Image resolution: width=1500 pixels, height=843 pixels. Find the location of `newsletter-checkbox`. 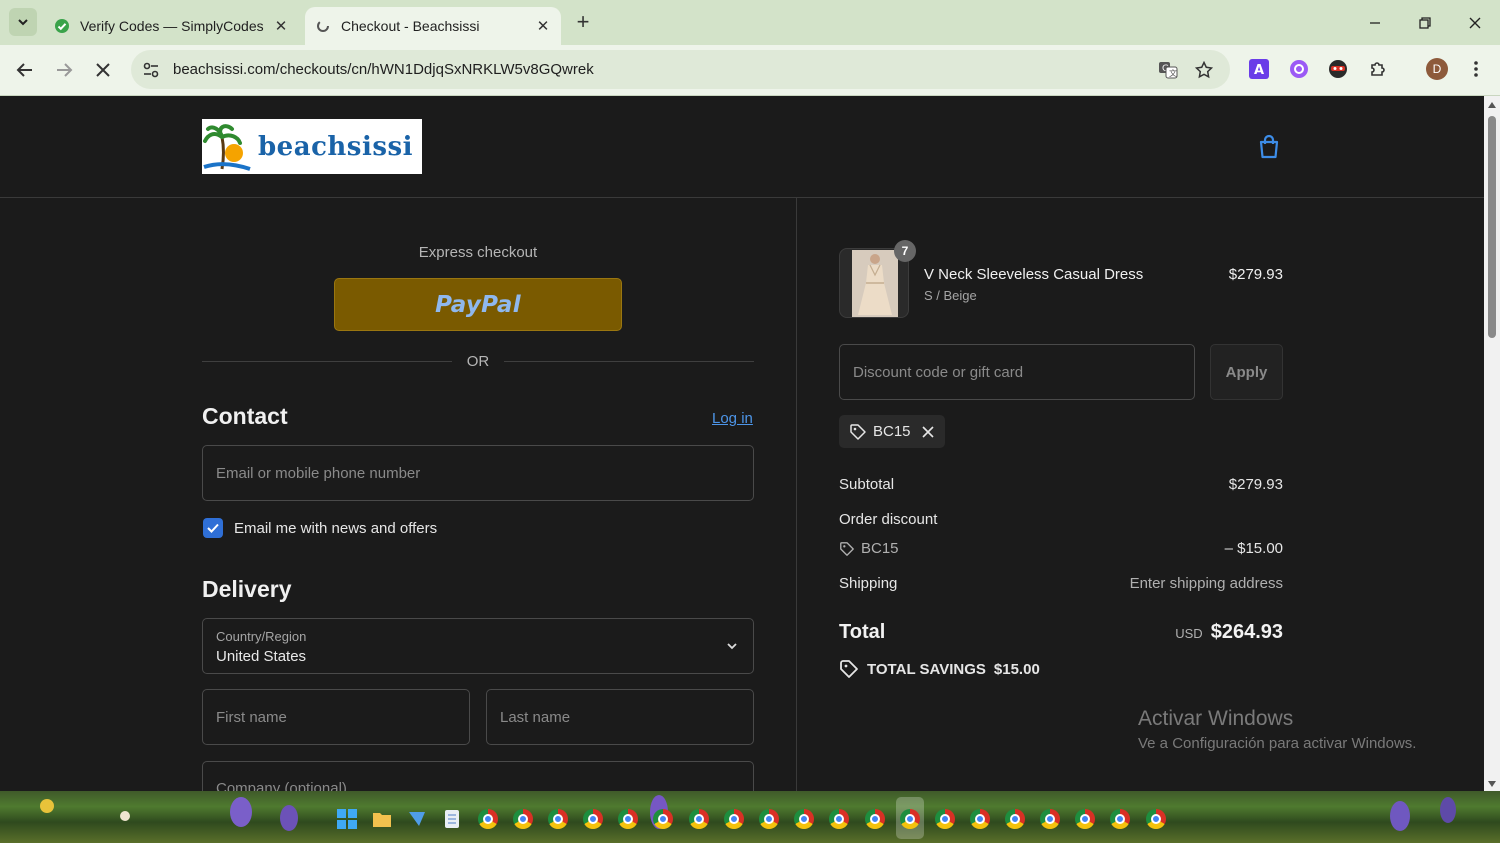

newsletter-checkbox is located at coordinates (213, 528).